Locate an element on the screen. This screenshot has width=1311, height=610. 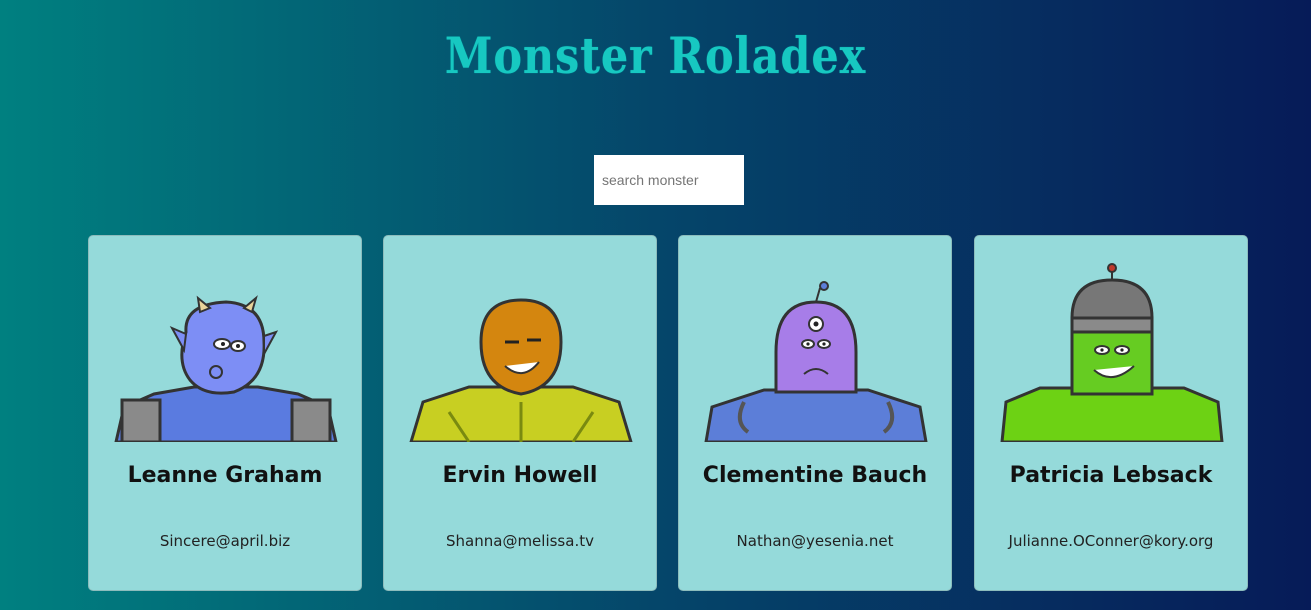
monster-email: Sincere@april.biz is located at coordinates (225, 541).